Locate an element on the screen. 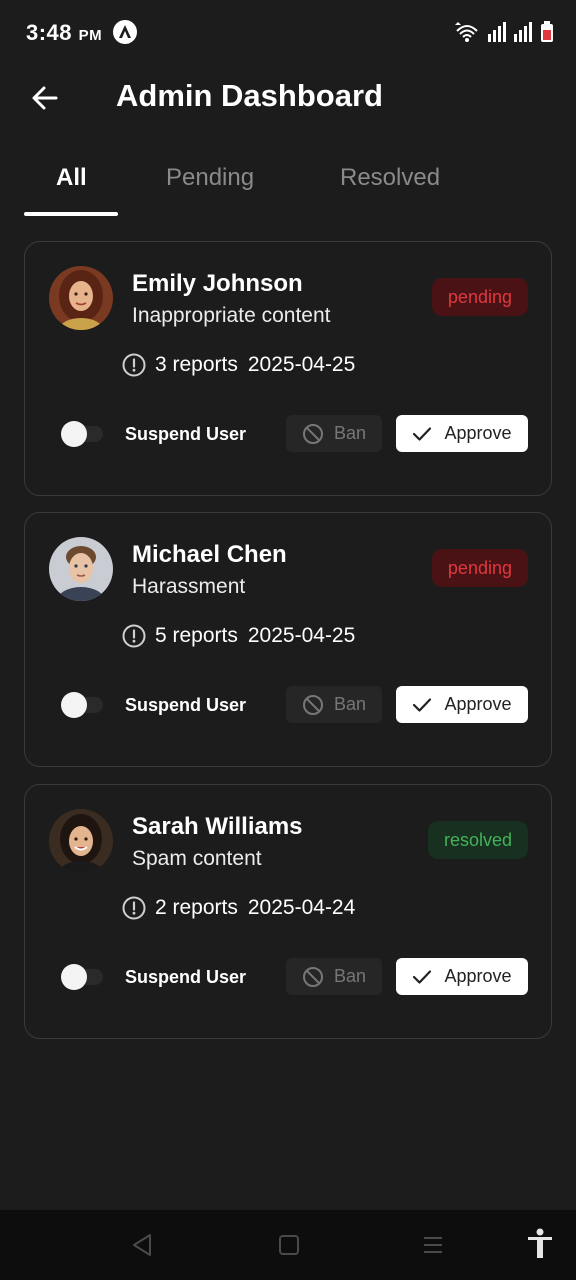 The height and width of the screenshot is (1280, 576). wifi-icon is located at coordinates (466, 32).